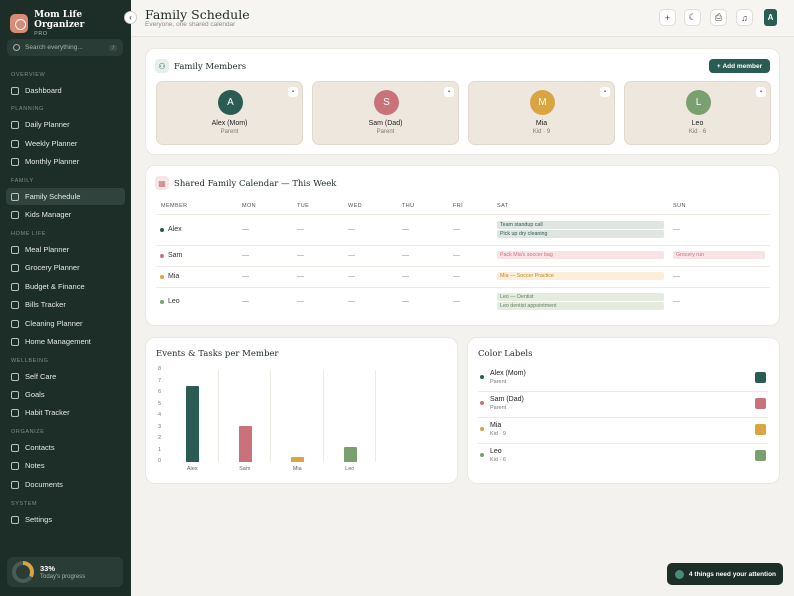 The height and width of the screenshot is (596, 794). Describe the element at coordinates (65, 267) in the screenshot. I see `sidebar-item-grocery-planner: Grocery Planner` at that location.